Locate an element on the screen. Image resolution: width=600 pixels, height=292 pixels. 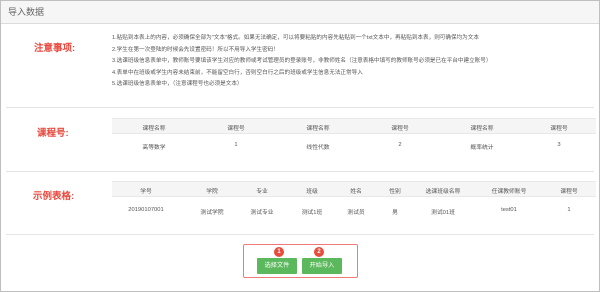
table-cell: 2 is located at coordinates (400, 145).